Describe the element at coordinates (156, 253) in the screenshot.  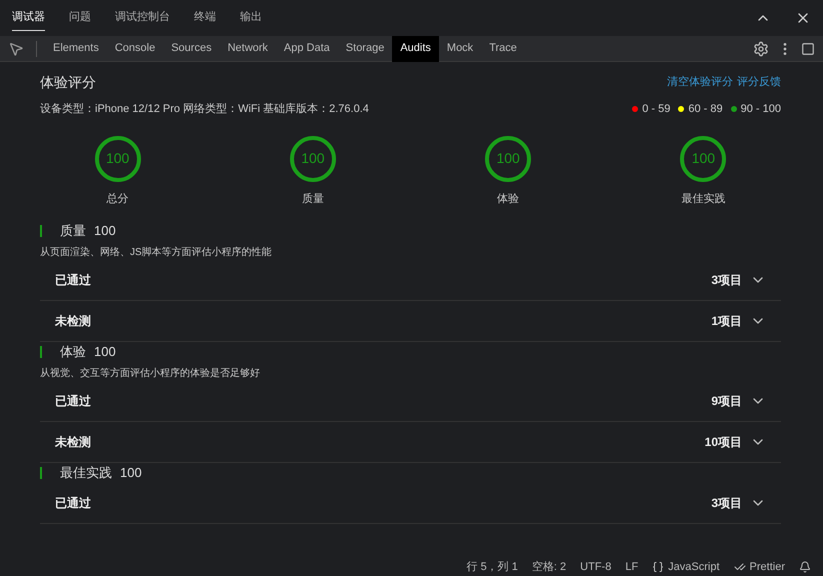
I see `section-description: 从页面渲染、网络、JS脚本等方面评估小程序的性能` at that location.